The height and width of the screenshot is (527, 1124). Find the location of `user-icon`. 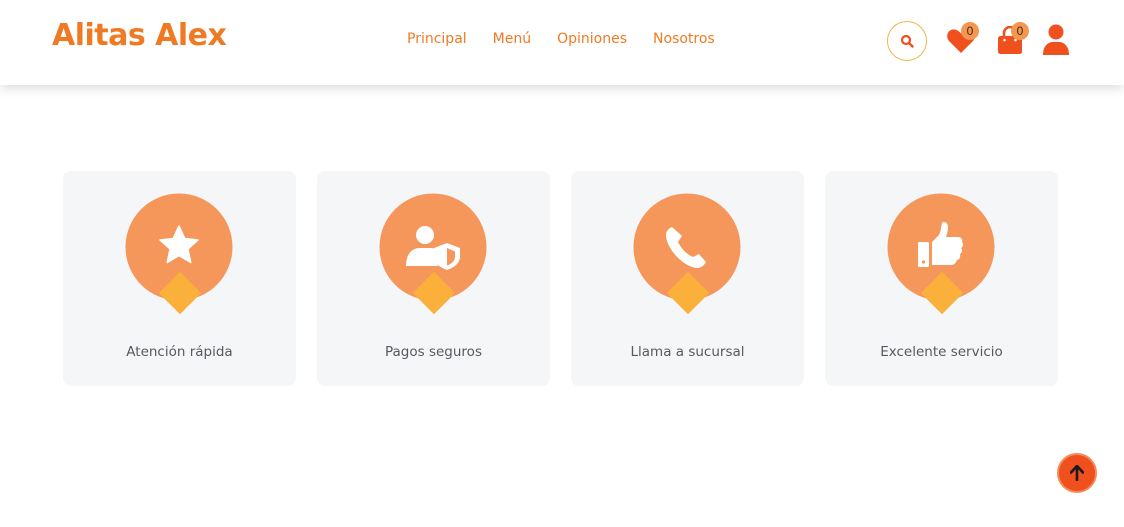

user-icon is located at coordinates (1056, 39).